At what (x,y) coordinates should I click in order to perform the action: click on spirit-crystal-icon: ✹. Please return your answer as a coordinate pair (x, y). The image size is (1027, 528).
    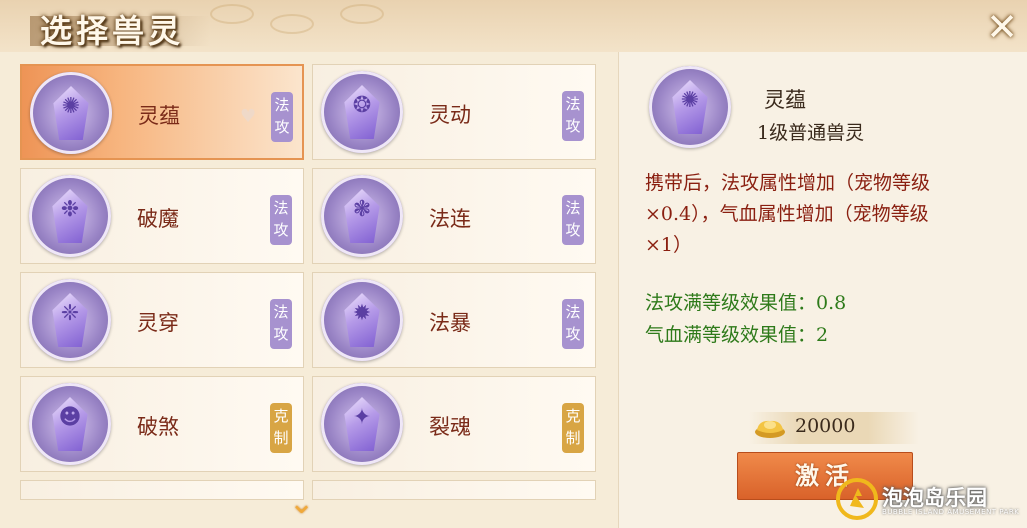
    Looking at the image, I should click on (362, 320).